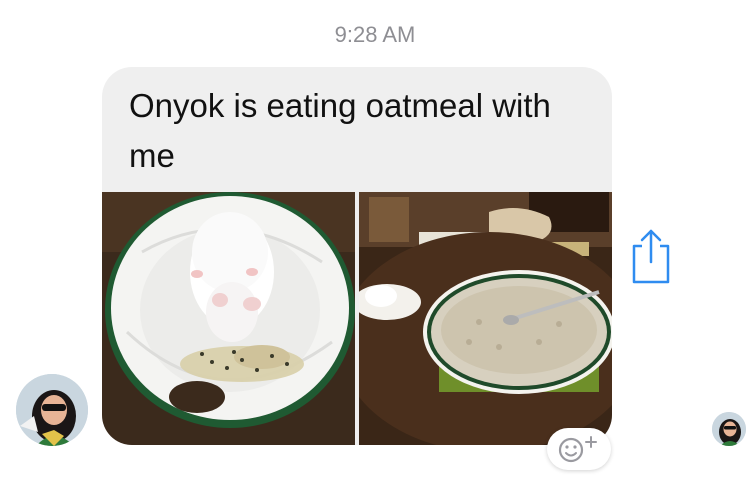  I want to click on sender-avatar, so click(52, 410).